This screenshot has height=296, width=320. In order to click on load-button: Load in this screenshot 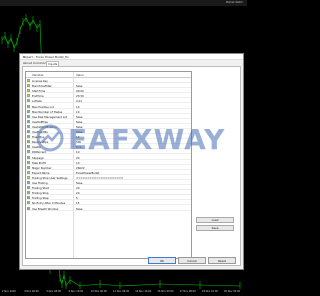, I will do `click(215, 220)`.